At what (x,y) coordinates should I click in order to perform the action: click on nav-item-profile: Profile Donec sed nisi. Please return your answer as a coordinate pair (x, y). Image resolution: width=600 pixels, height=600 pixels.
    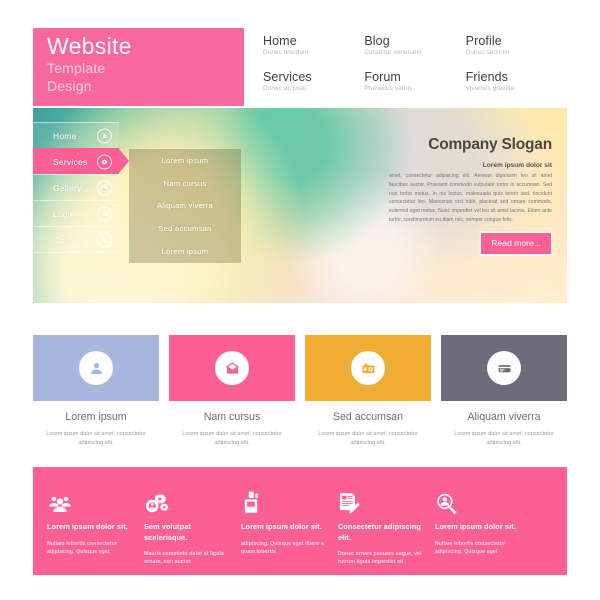
    Looking at the image, I should click on (516, 53).